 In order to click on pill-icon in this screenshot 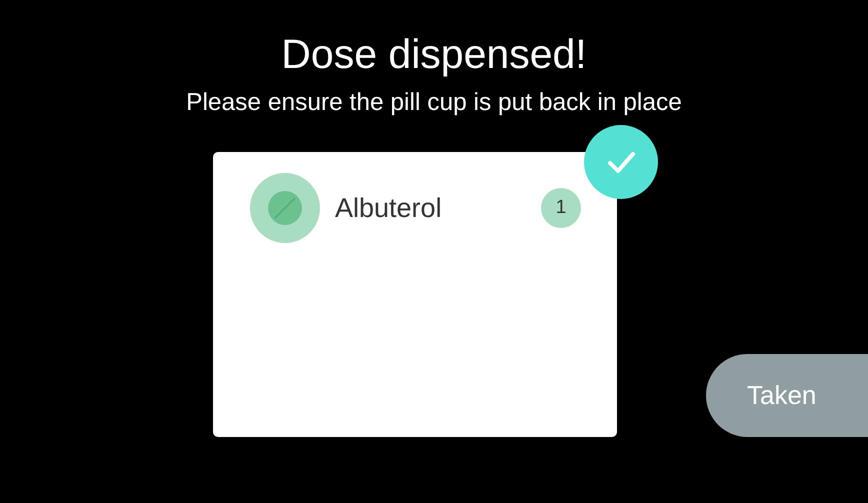, I will do `click(285, 208)`.